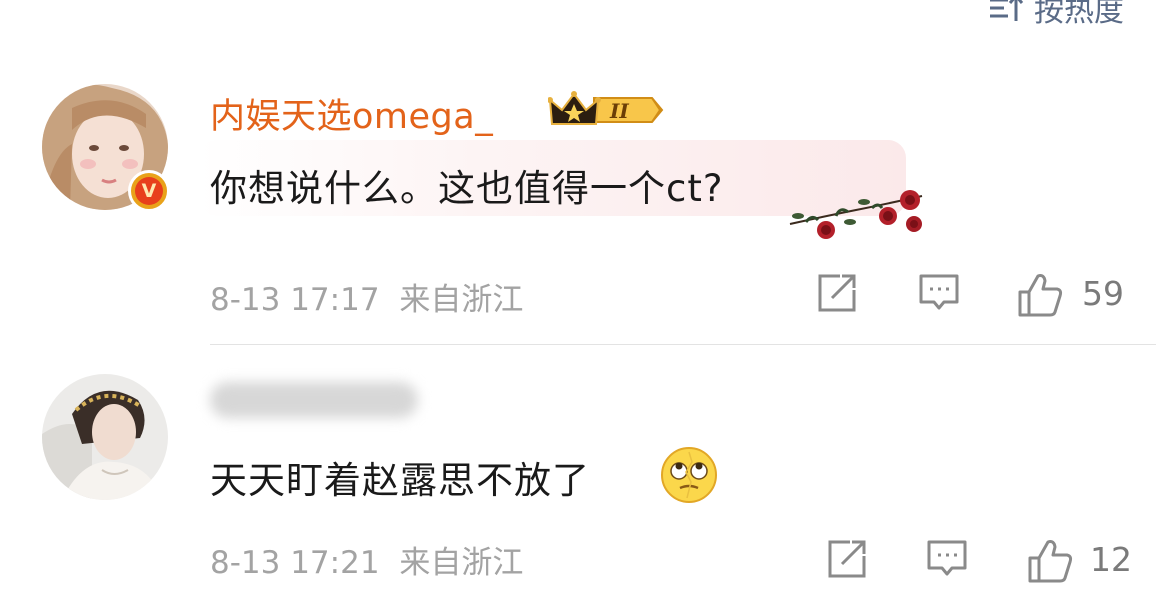 Image resolution: width=1156 pixels, height=600 pixels. I want to click on username-blurred, so click(314, 400).